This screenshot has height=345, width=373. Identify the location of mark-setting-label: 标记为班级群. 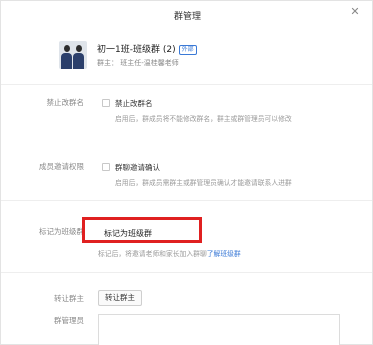
(61, 231).